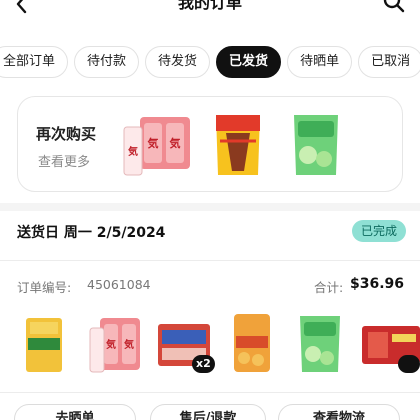 This screenshot has width=420, height=420. I want to click on tab-shipped: 已发货, so click(249, 62).